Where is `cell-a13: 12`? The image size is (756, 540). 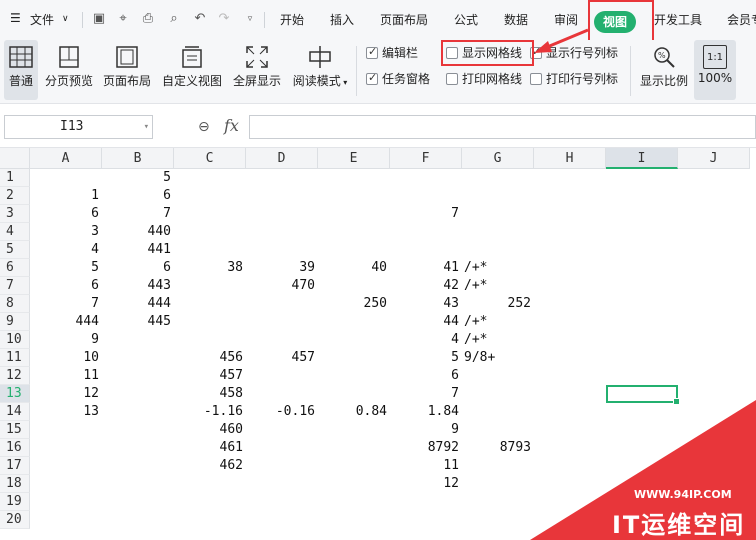
cell-a13: 12 is located at coordinates (64, 394).